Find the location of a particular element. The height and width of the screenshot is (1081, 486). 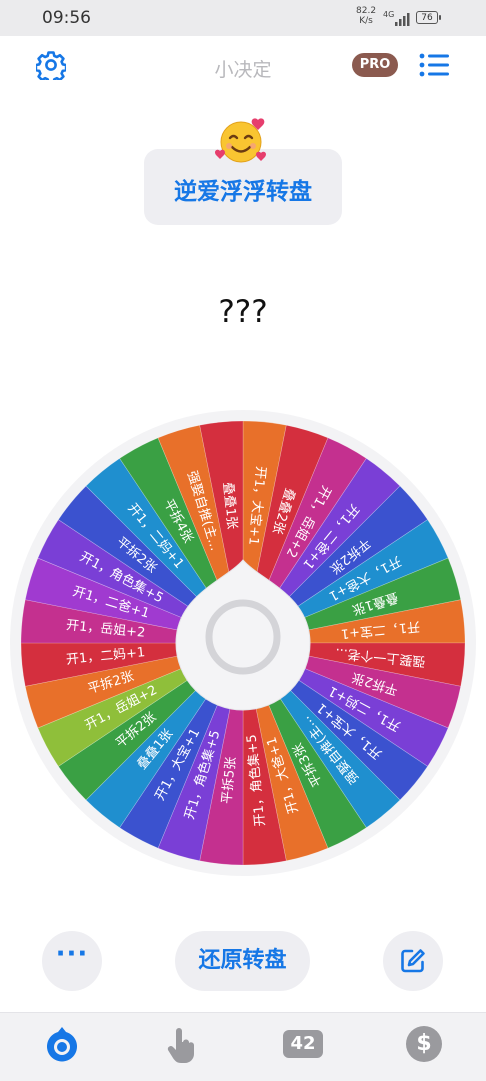

signal-icon is located at coordinates (402, 19).